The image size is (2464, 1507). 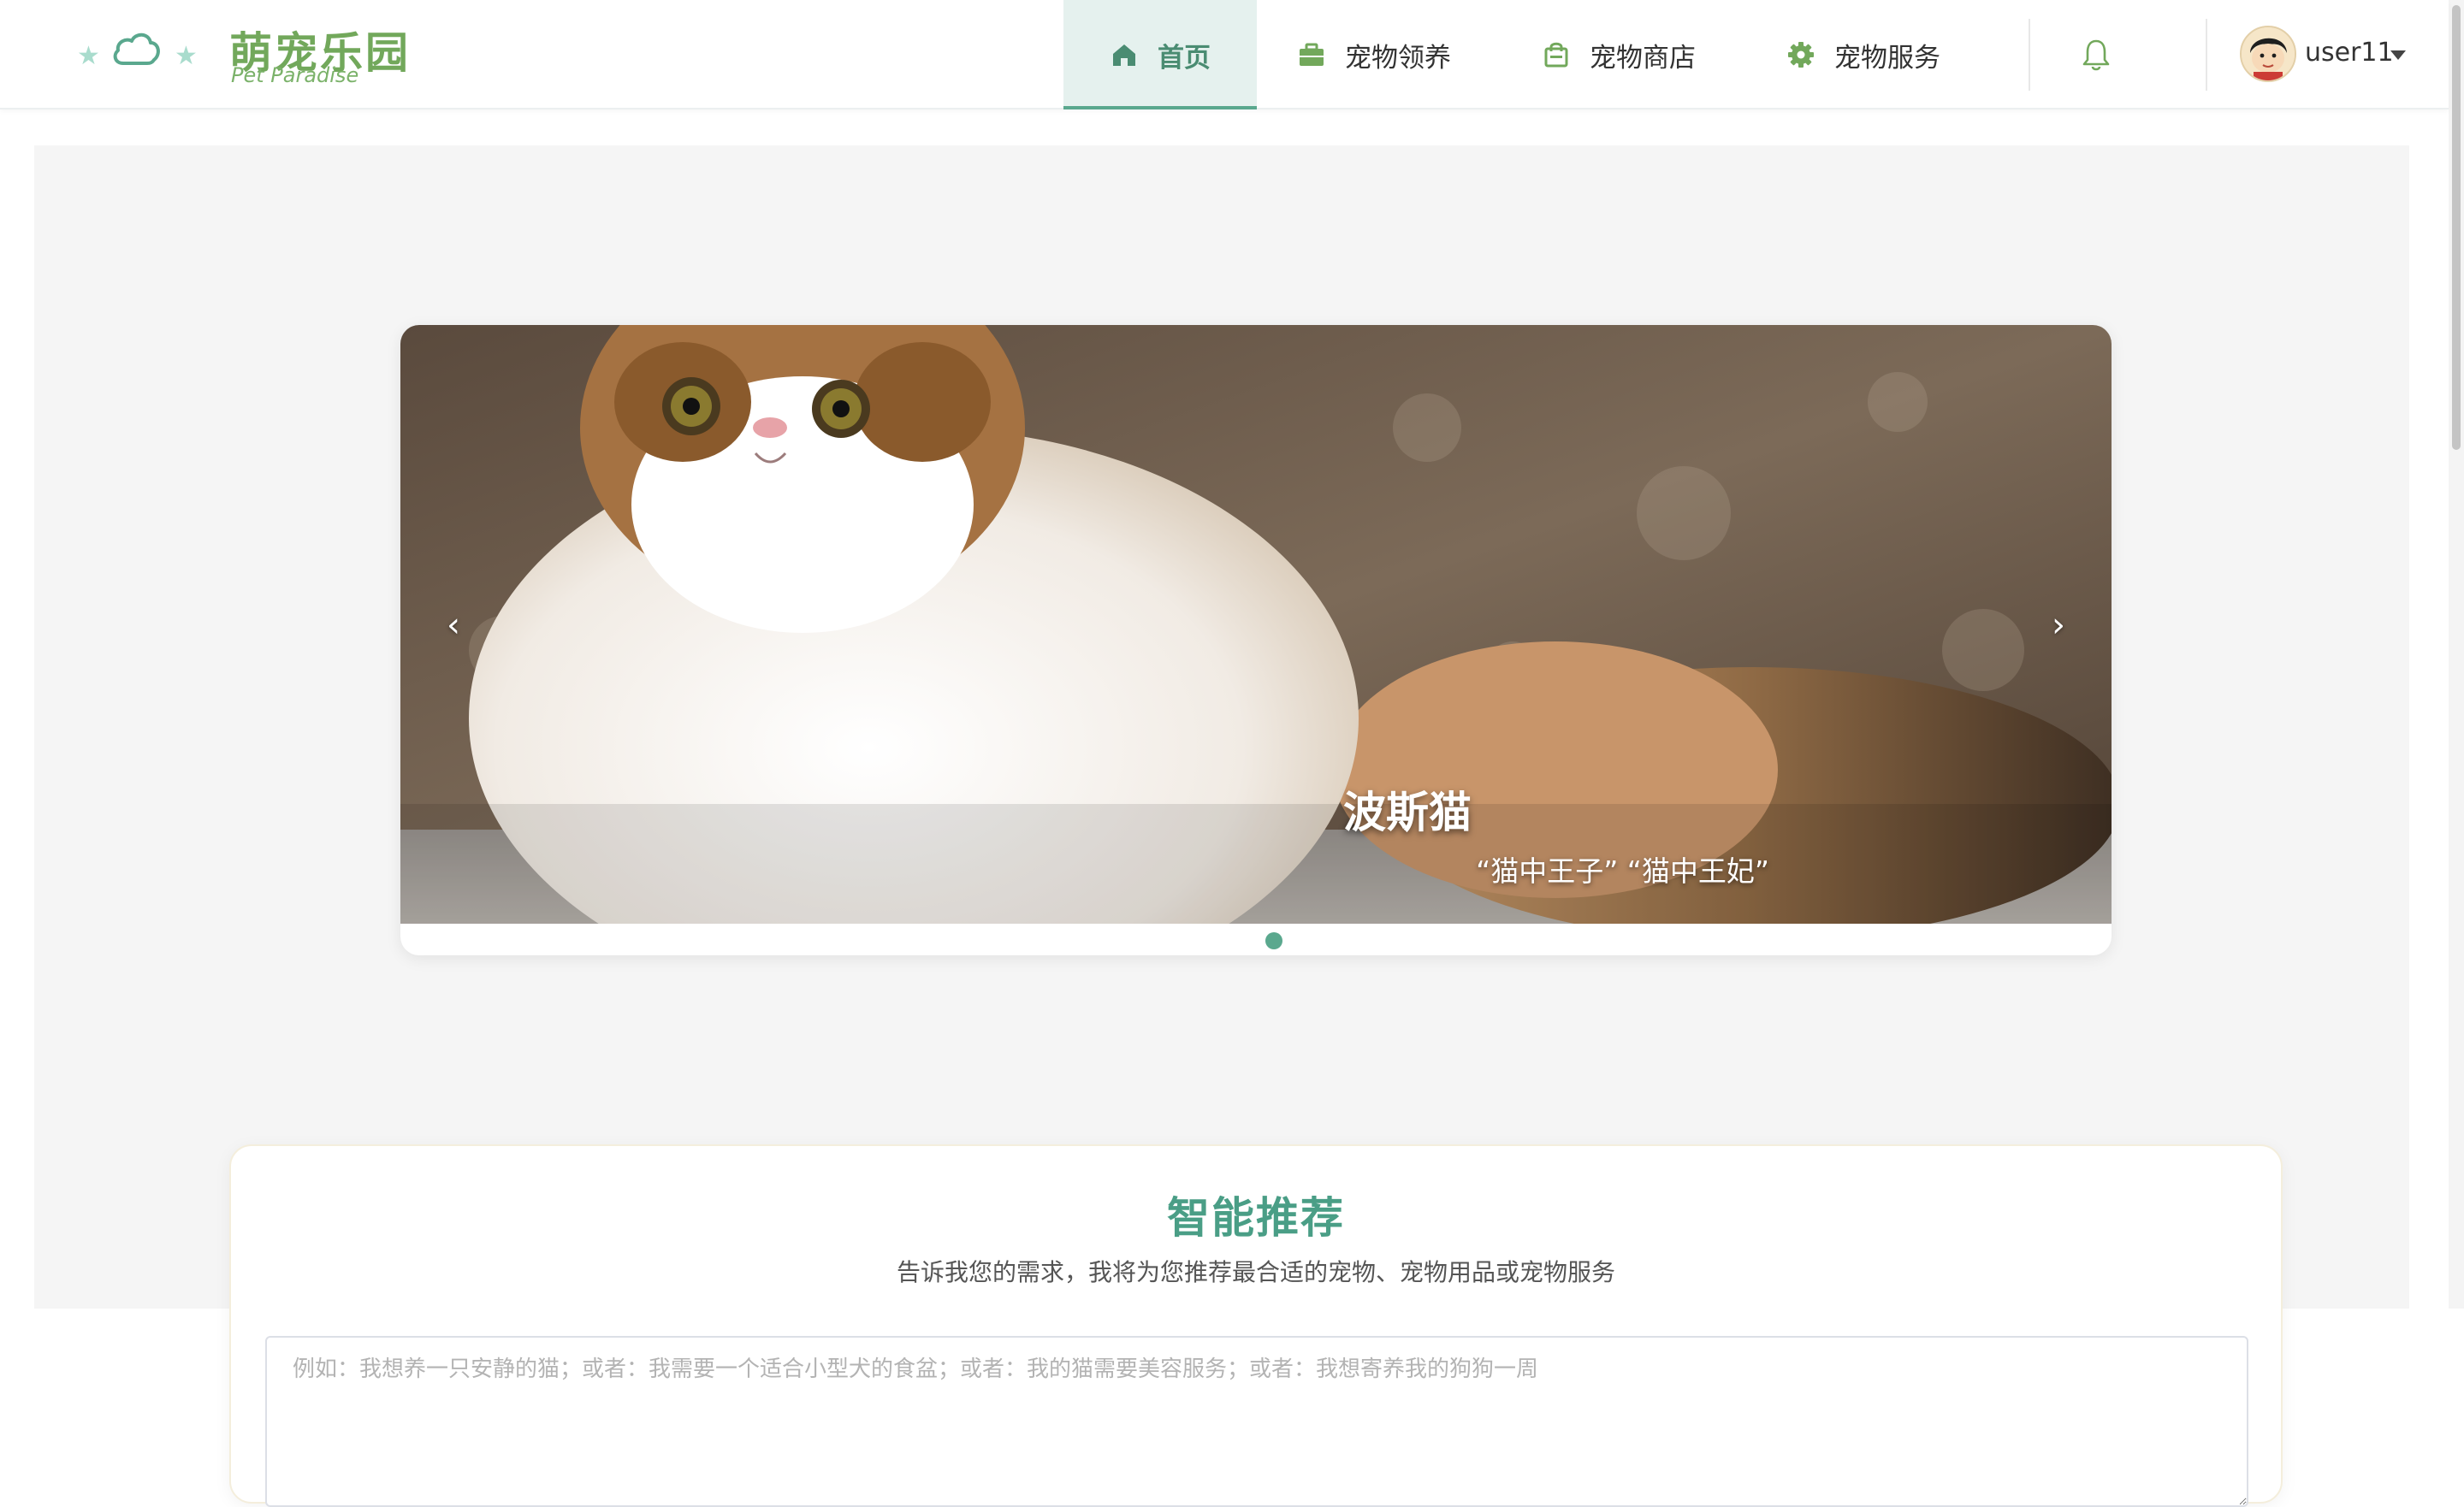 What do you see at coordinates (2349, 53) in the screenshot?
I see `username: user11` at bounding box center [2349, 53].